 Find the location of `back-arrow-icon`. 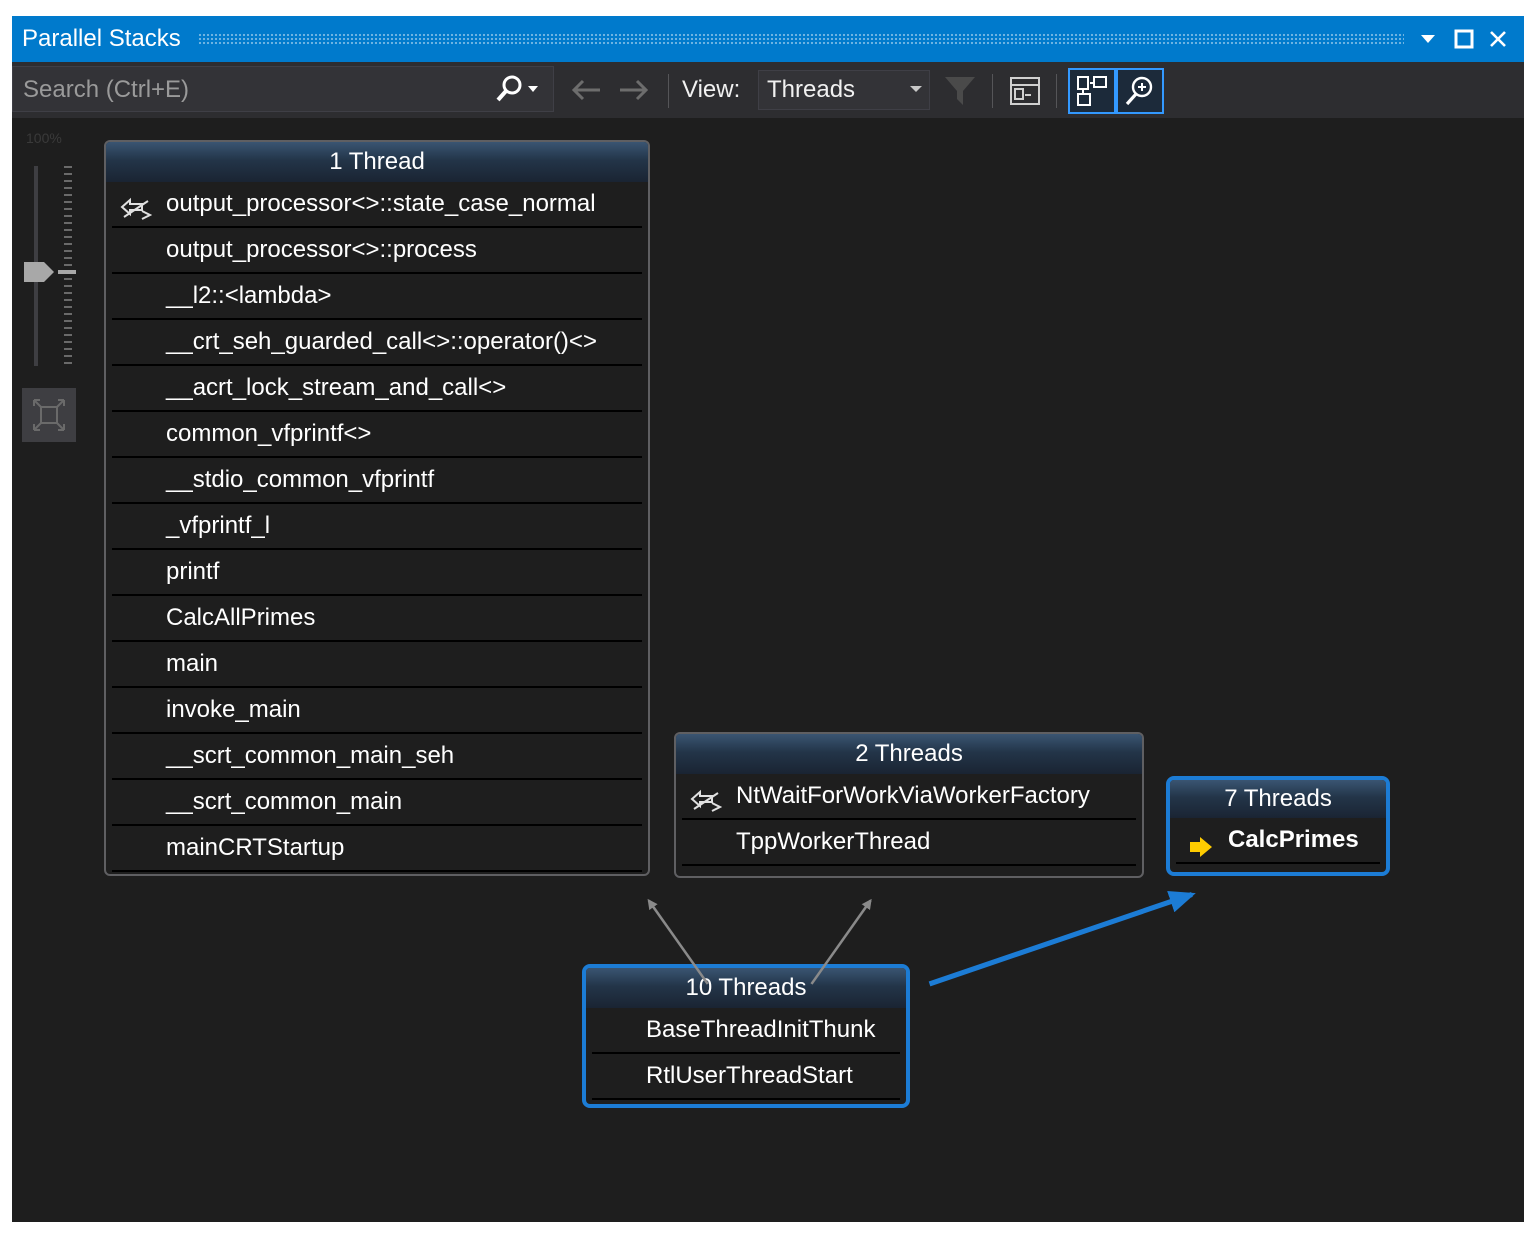

back-arrow-icon is located at coordinates (586, 90).